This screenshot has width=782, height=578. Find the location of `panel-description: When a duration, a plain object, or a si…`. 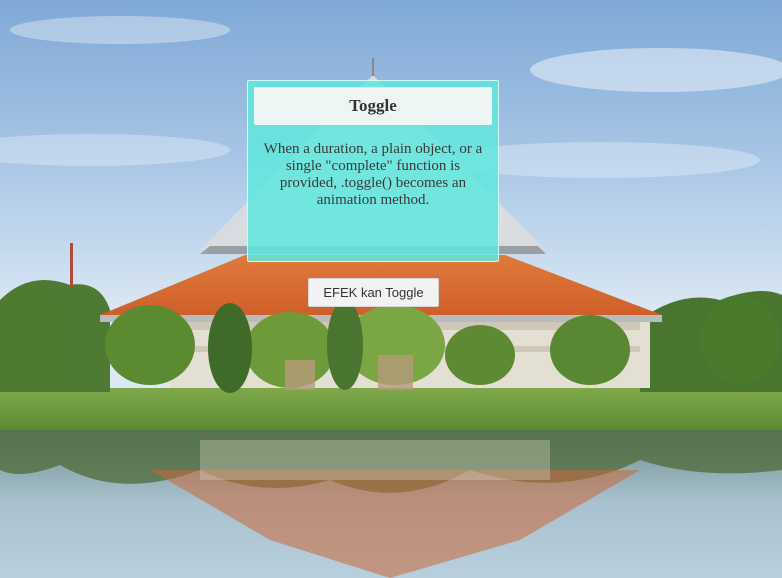

panel-description: When a duration, a plain object, or a si… is located at coordinates (373, 174).